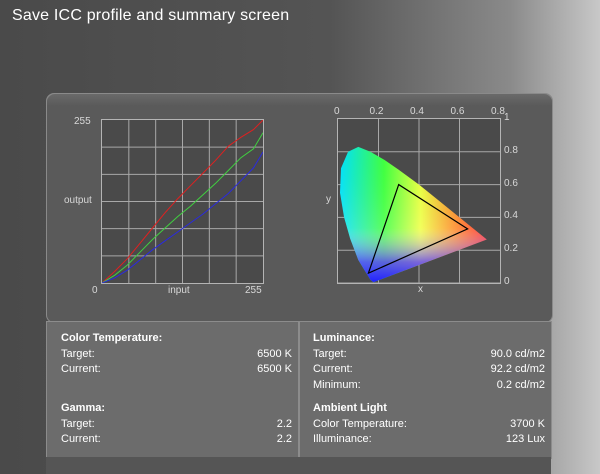  What do you see at coordinates (330, 354) in the screenshot?
I see `lum-target-label: Target:` at bounding box center [330, 354].